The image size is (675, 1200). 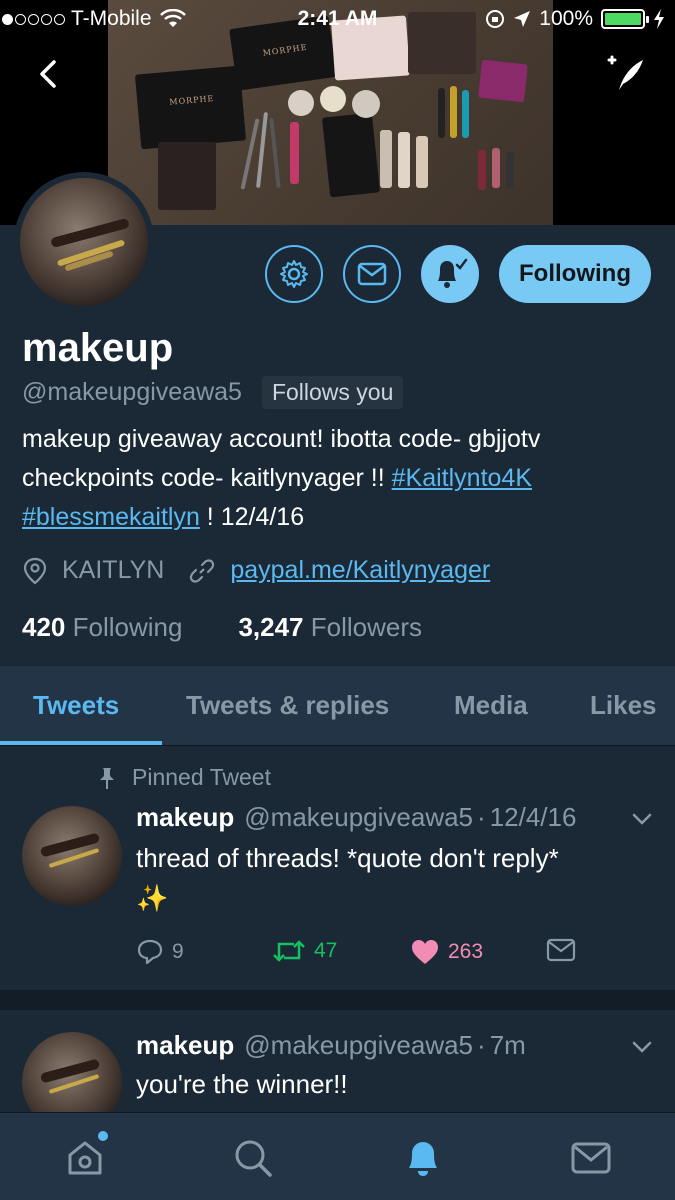 What do you see at coordinates (360, 570) in the screenshot?
I see `profile-website-link: paypal.me/Kaitlynyager` at bounding box center [360, 570].